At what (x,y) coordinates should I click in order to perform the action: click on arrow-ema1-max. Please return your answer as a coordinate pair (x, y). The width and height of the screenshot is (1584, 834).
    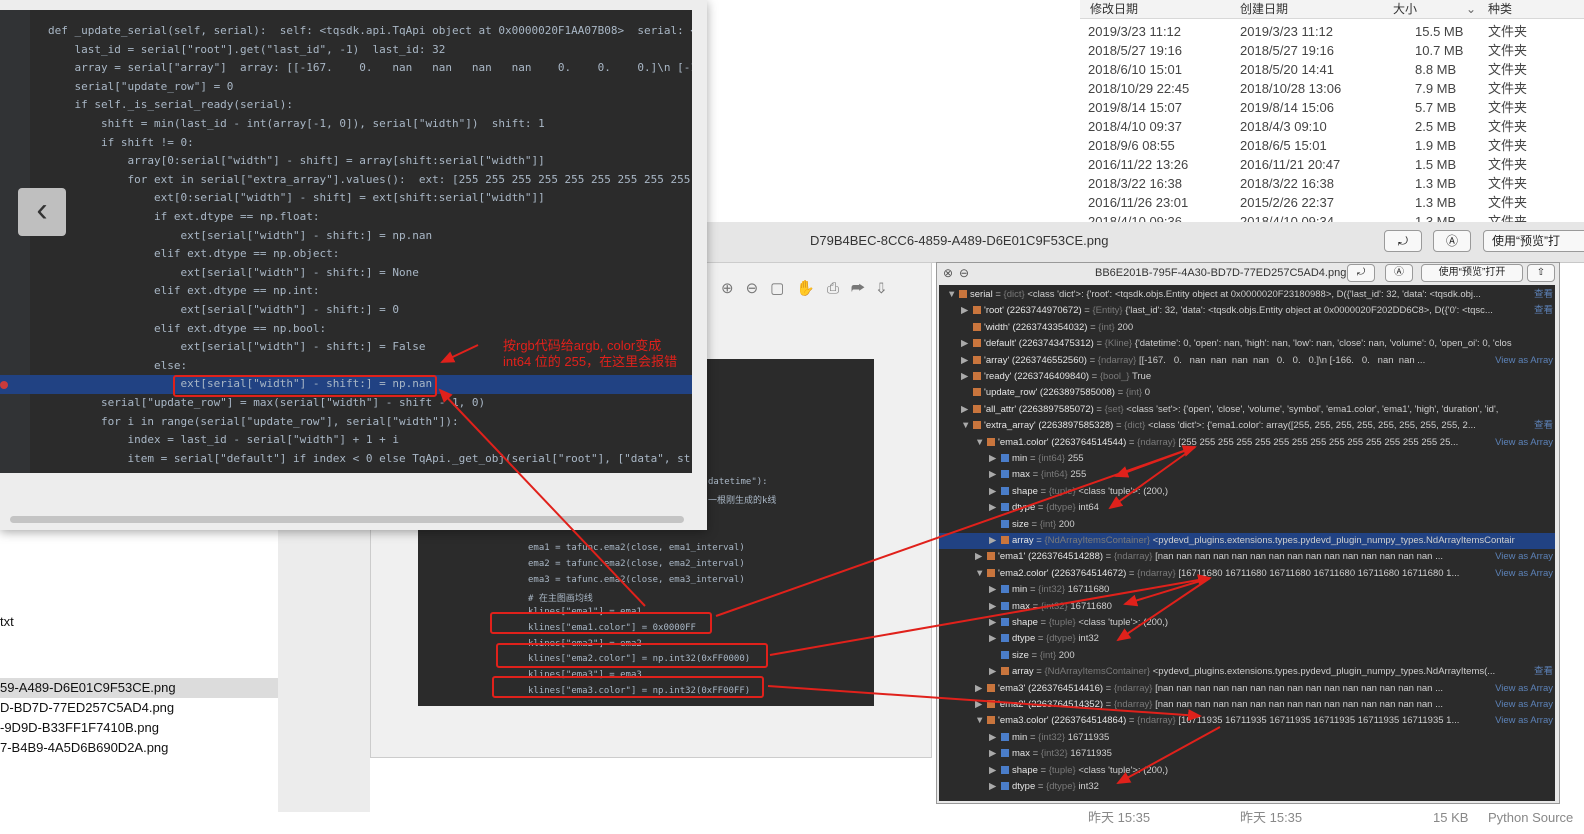
    Looking at the image, I should click on (1155, 462).